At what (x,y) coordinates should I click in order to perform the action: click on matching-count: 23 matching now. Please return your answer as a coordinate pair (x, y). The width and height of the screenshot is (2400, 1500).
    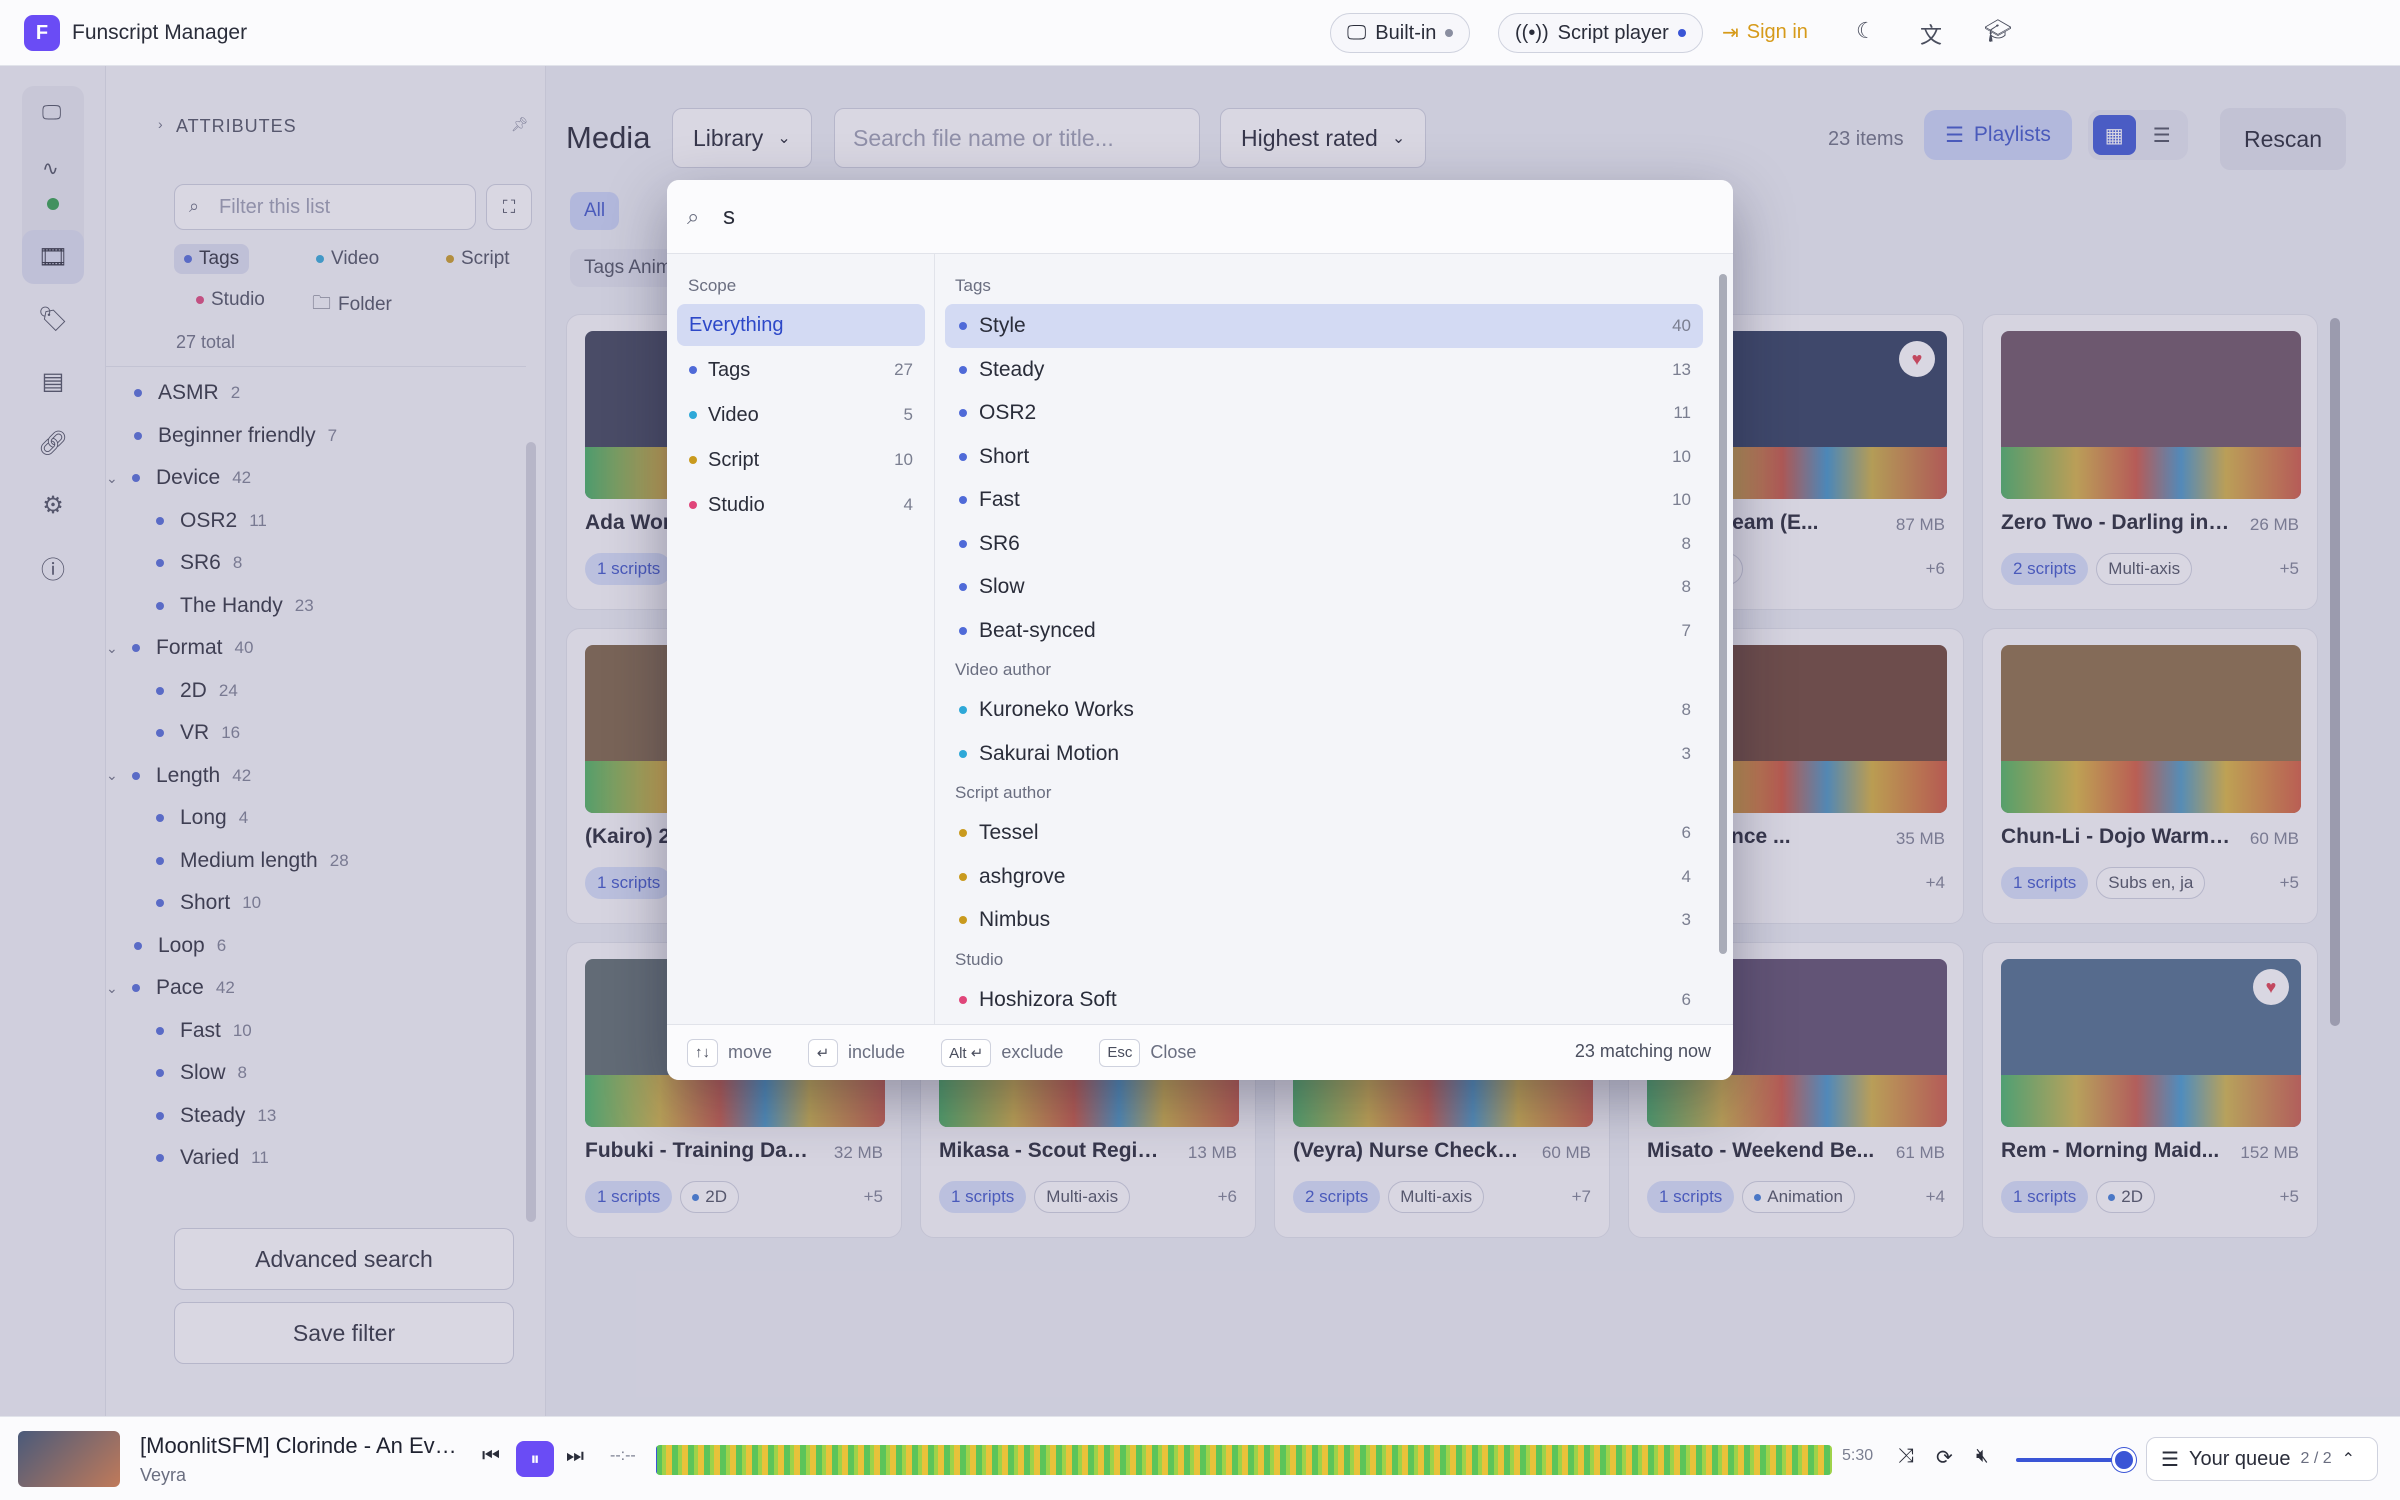
    Looking at the image, I should click on (1642, 1051).